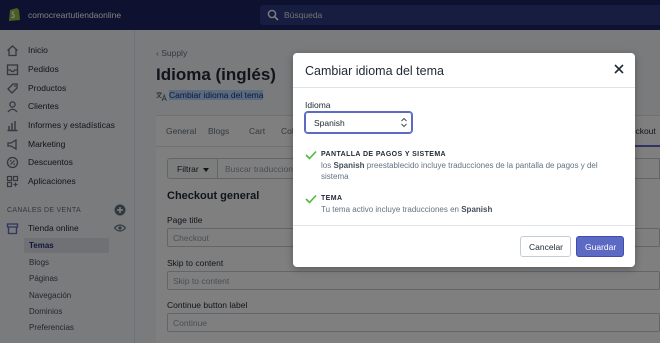 The image size is (660, 343). Describe the element at coordinates (374, 71) in the screenshot. I see `modal-title: Cambiar idioma del tema` at that location.